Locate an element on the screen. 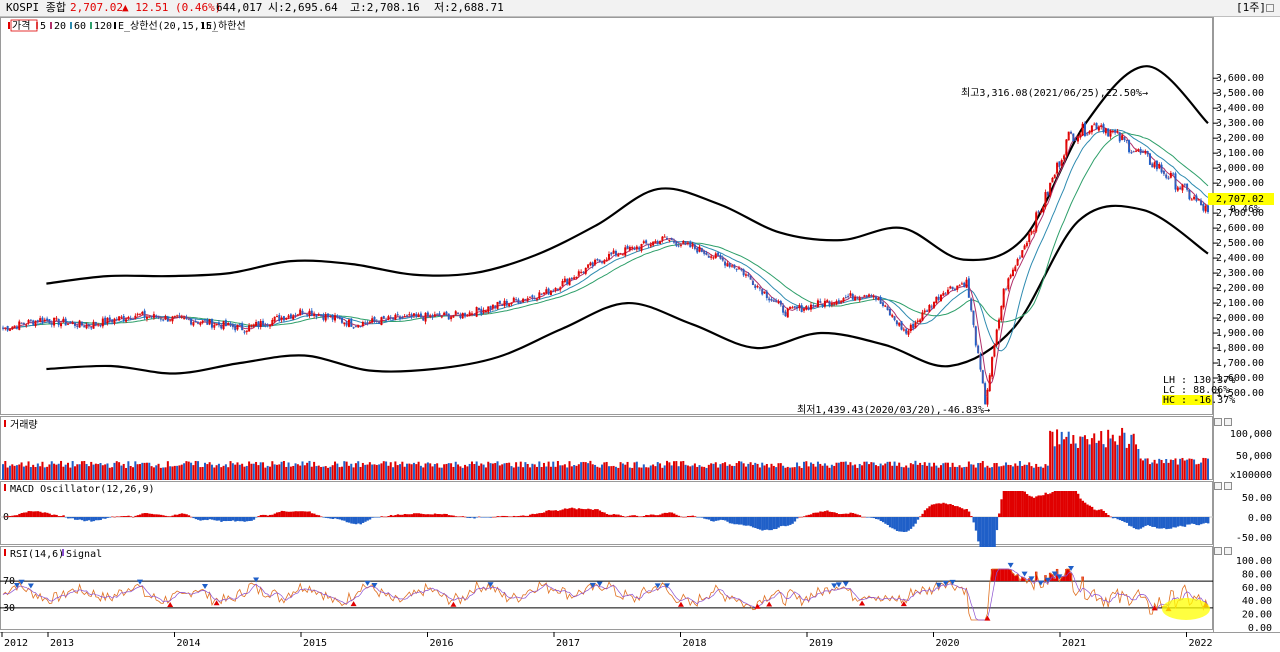 Image resolution: width=1280 pixels, height=652 pixels. rsi-panel-close-icon is located at coordinates (1228, 551).